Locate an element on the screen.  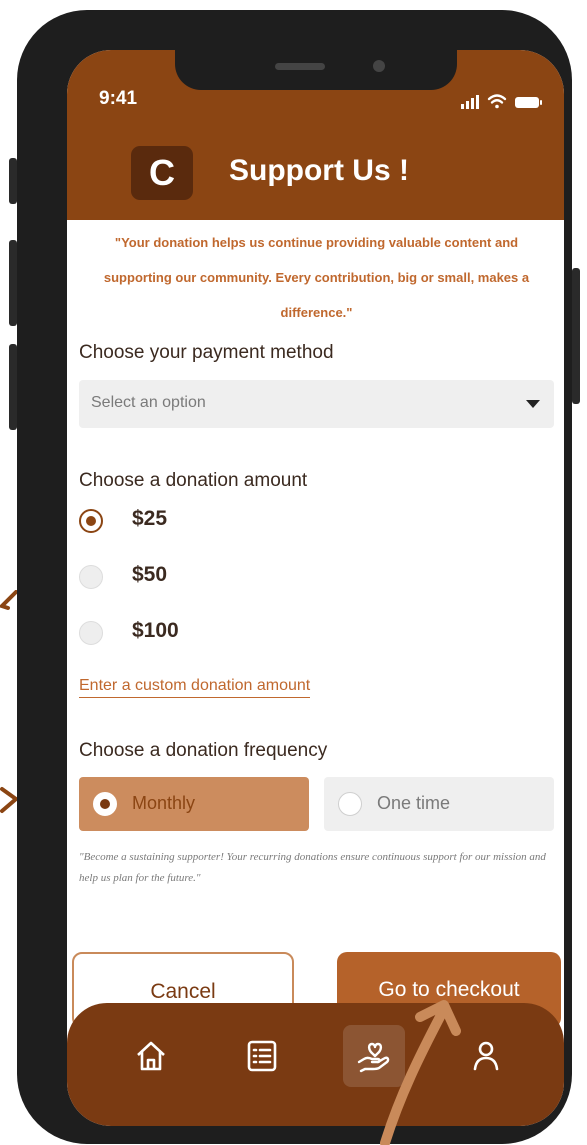
amount-option-100: $100 is located at coordinates (179, 634).